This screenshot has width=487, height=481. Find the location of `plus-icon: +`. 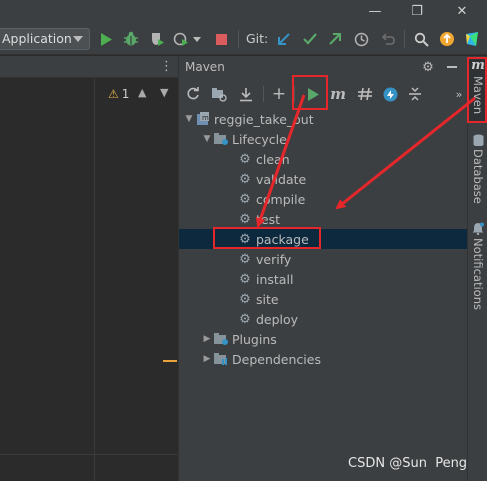

plus-icon: + is located at coordinates (279, 93).